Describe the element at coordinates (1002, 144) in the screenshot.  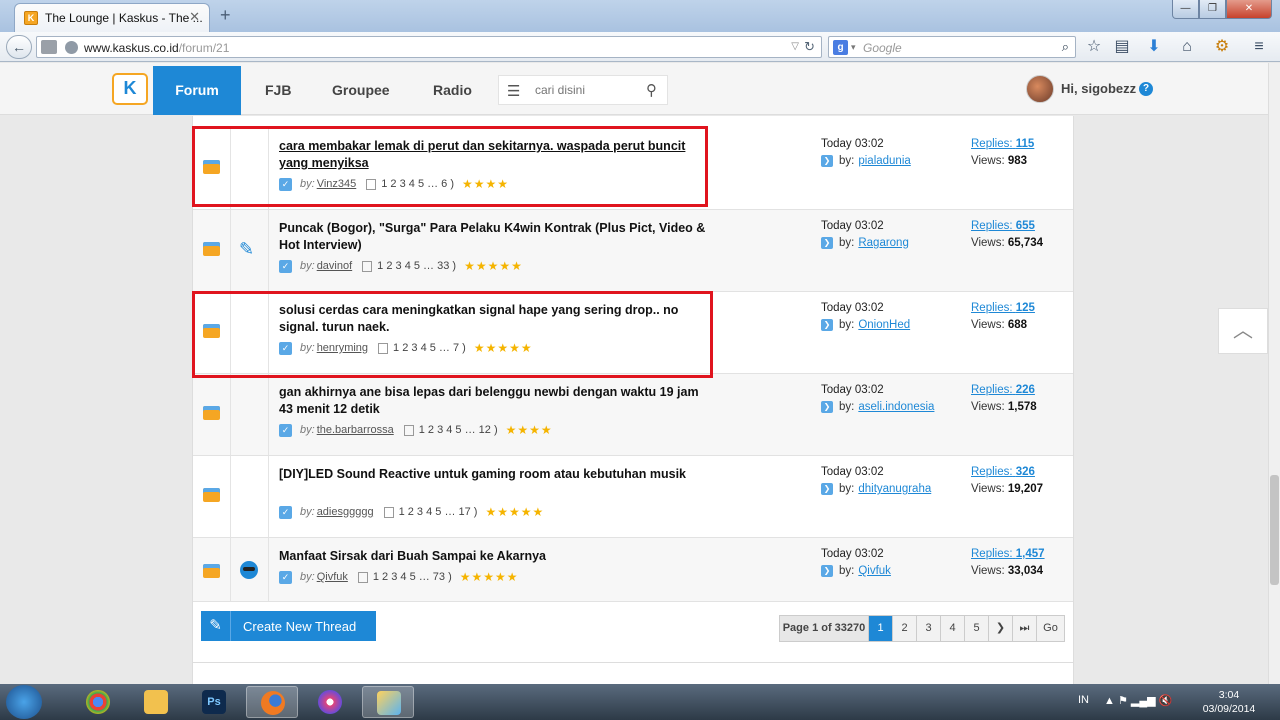
I see `replies-link: Replies: 115` at that location.